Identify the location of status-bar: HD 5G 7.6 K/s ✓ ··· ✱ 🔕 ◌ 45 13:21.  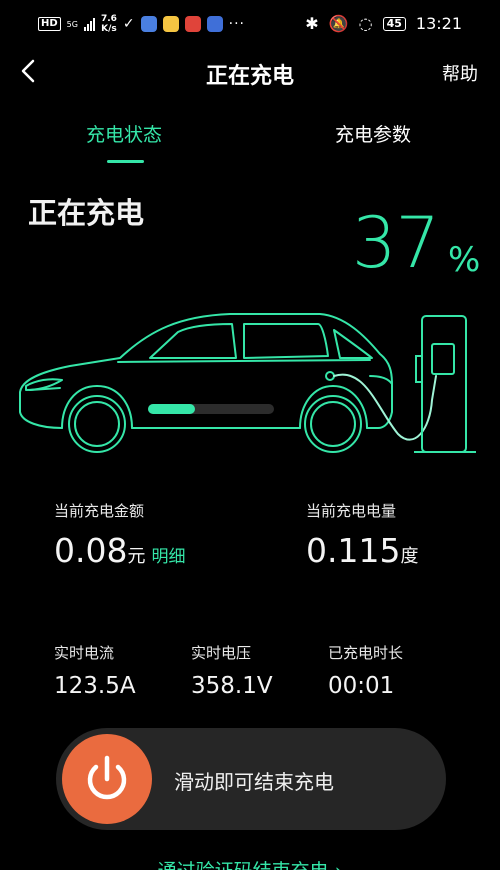
(250, 26).